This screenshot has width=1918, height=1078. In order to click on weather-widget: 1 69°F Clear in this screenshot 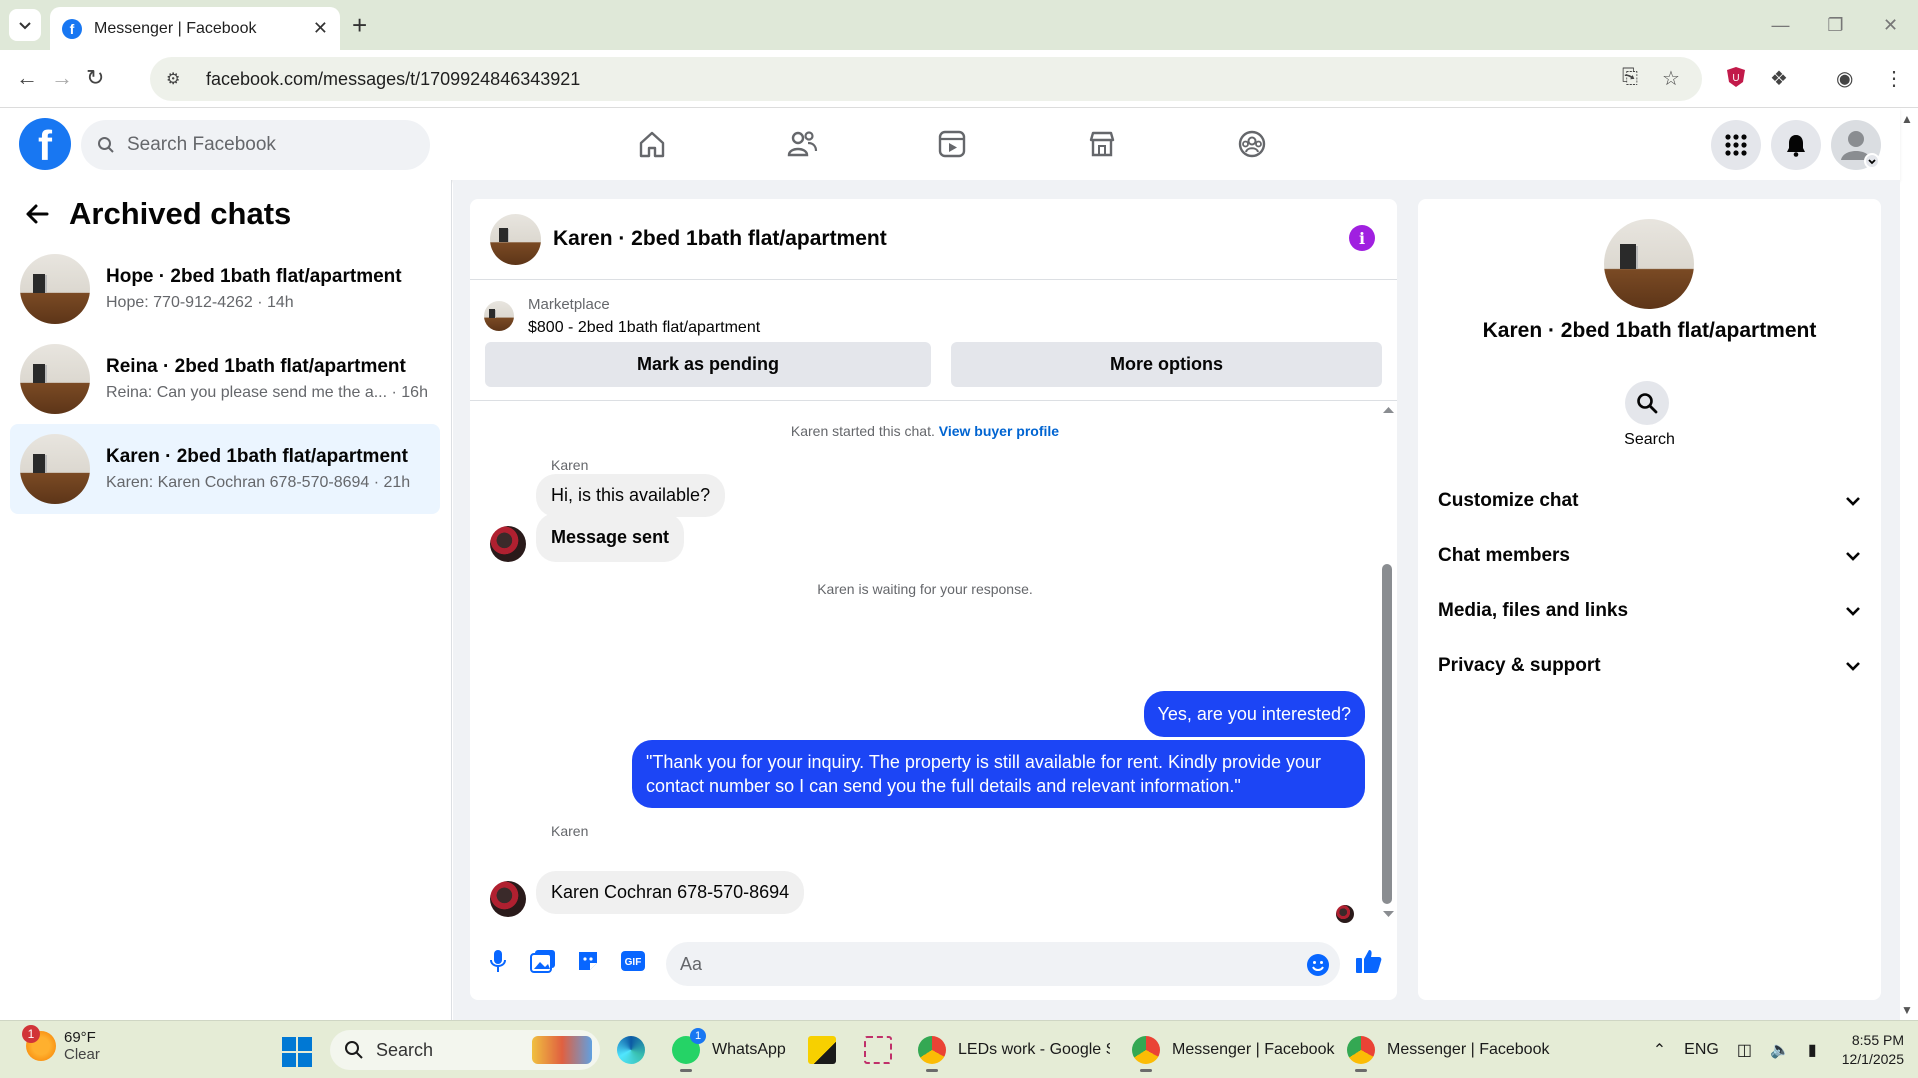, I will do `click(61, 1044)`.